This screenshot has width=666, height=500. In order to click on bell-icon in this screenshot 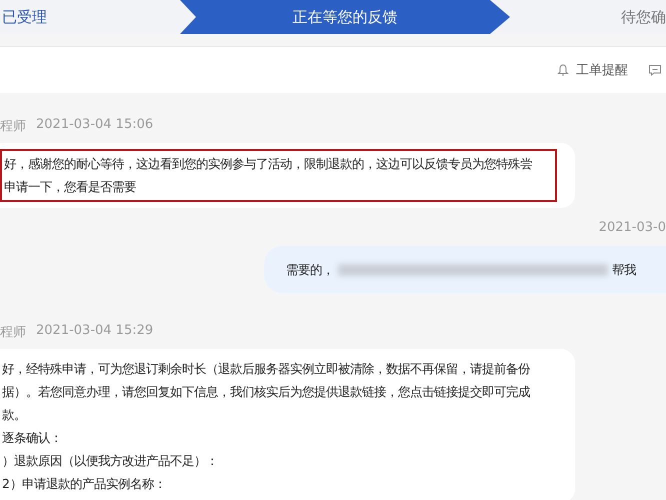, I will do `click(563, 70)`.